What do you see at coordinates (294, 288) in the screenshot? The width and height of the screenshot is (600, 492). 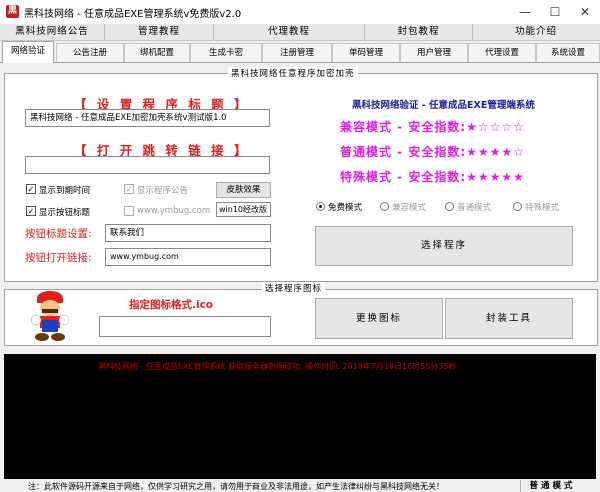 I see `icon-legend: 选择程序图标` at bounding box center [294, 288].